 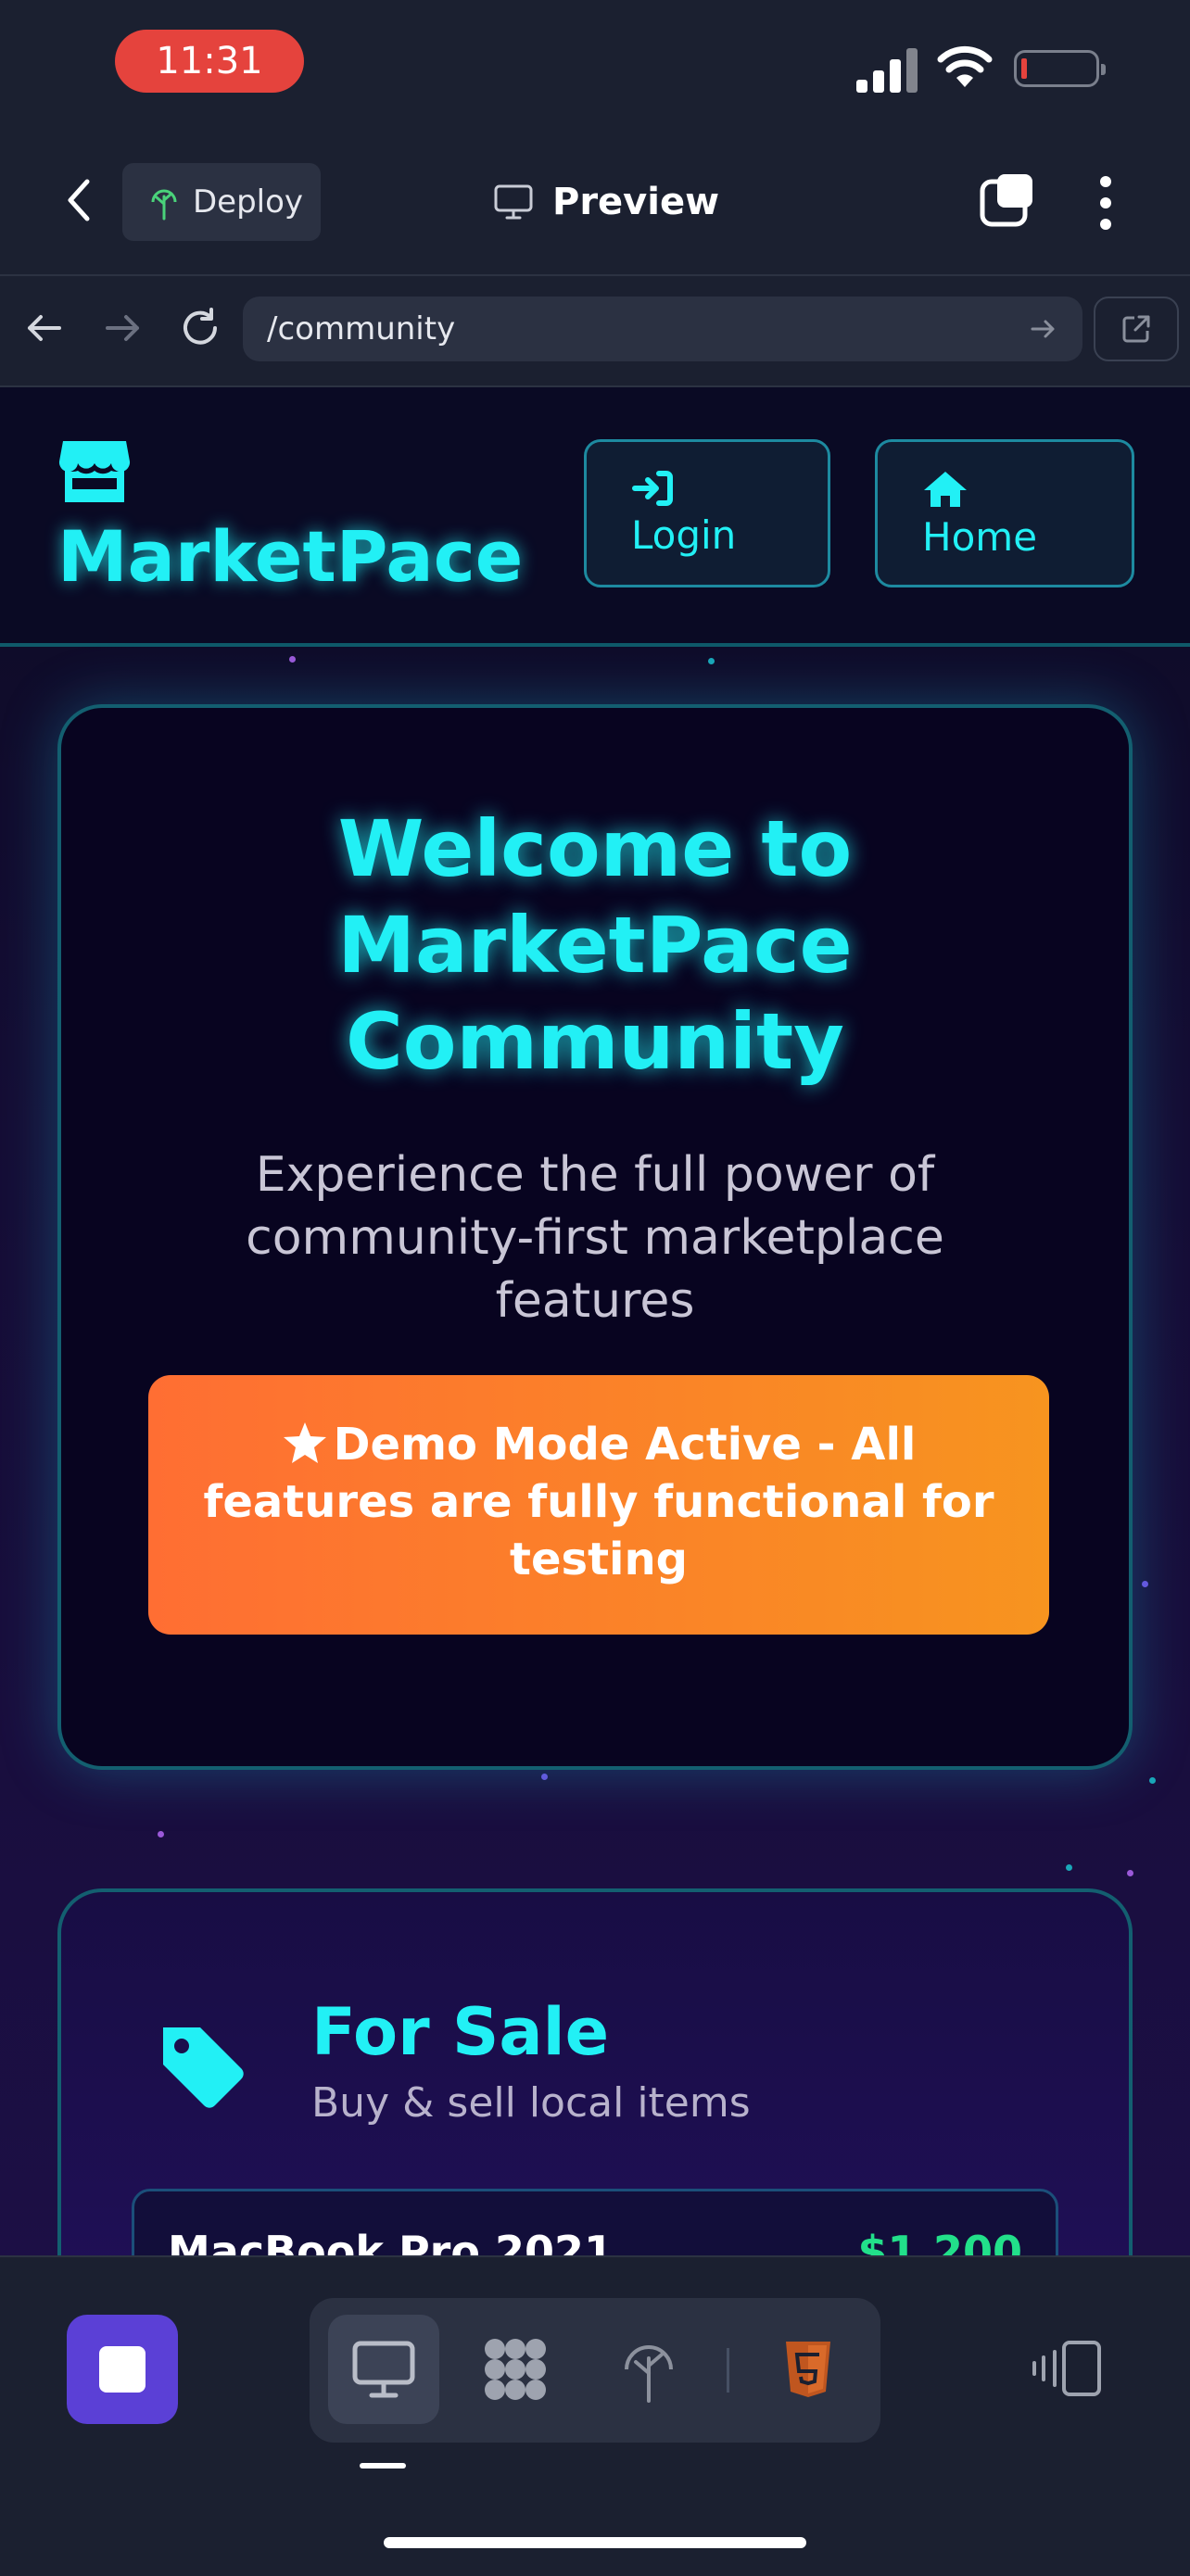 I want to click on store-icon, so click(x=94, y=471).